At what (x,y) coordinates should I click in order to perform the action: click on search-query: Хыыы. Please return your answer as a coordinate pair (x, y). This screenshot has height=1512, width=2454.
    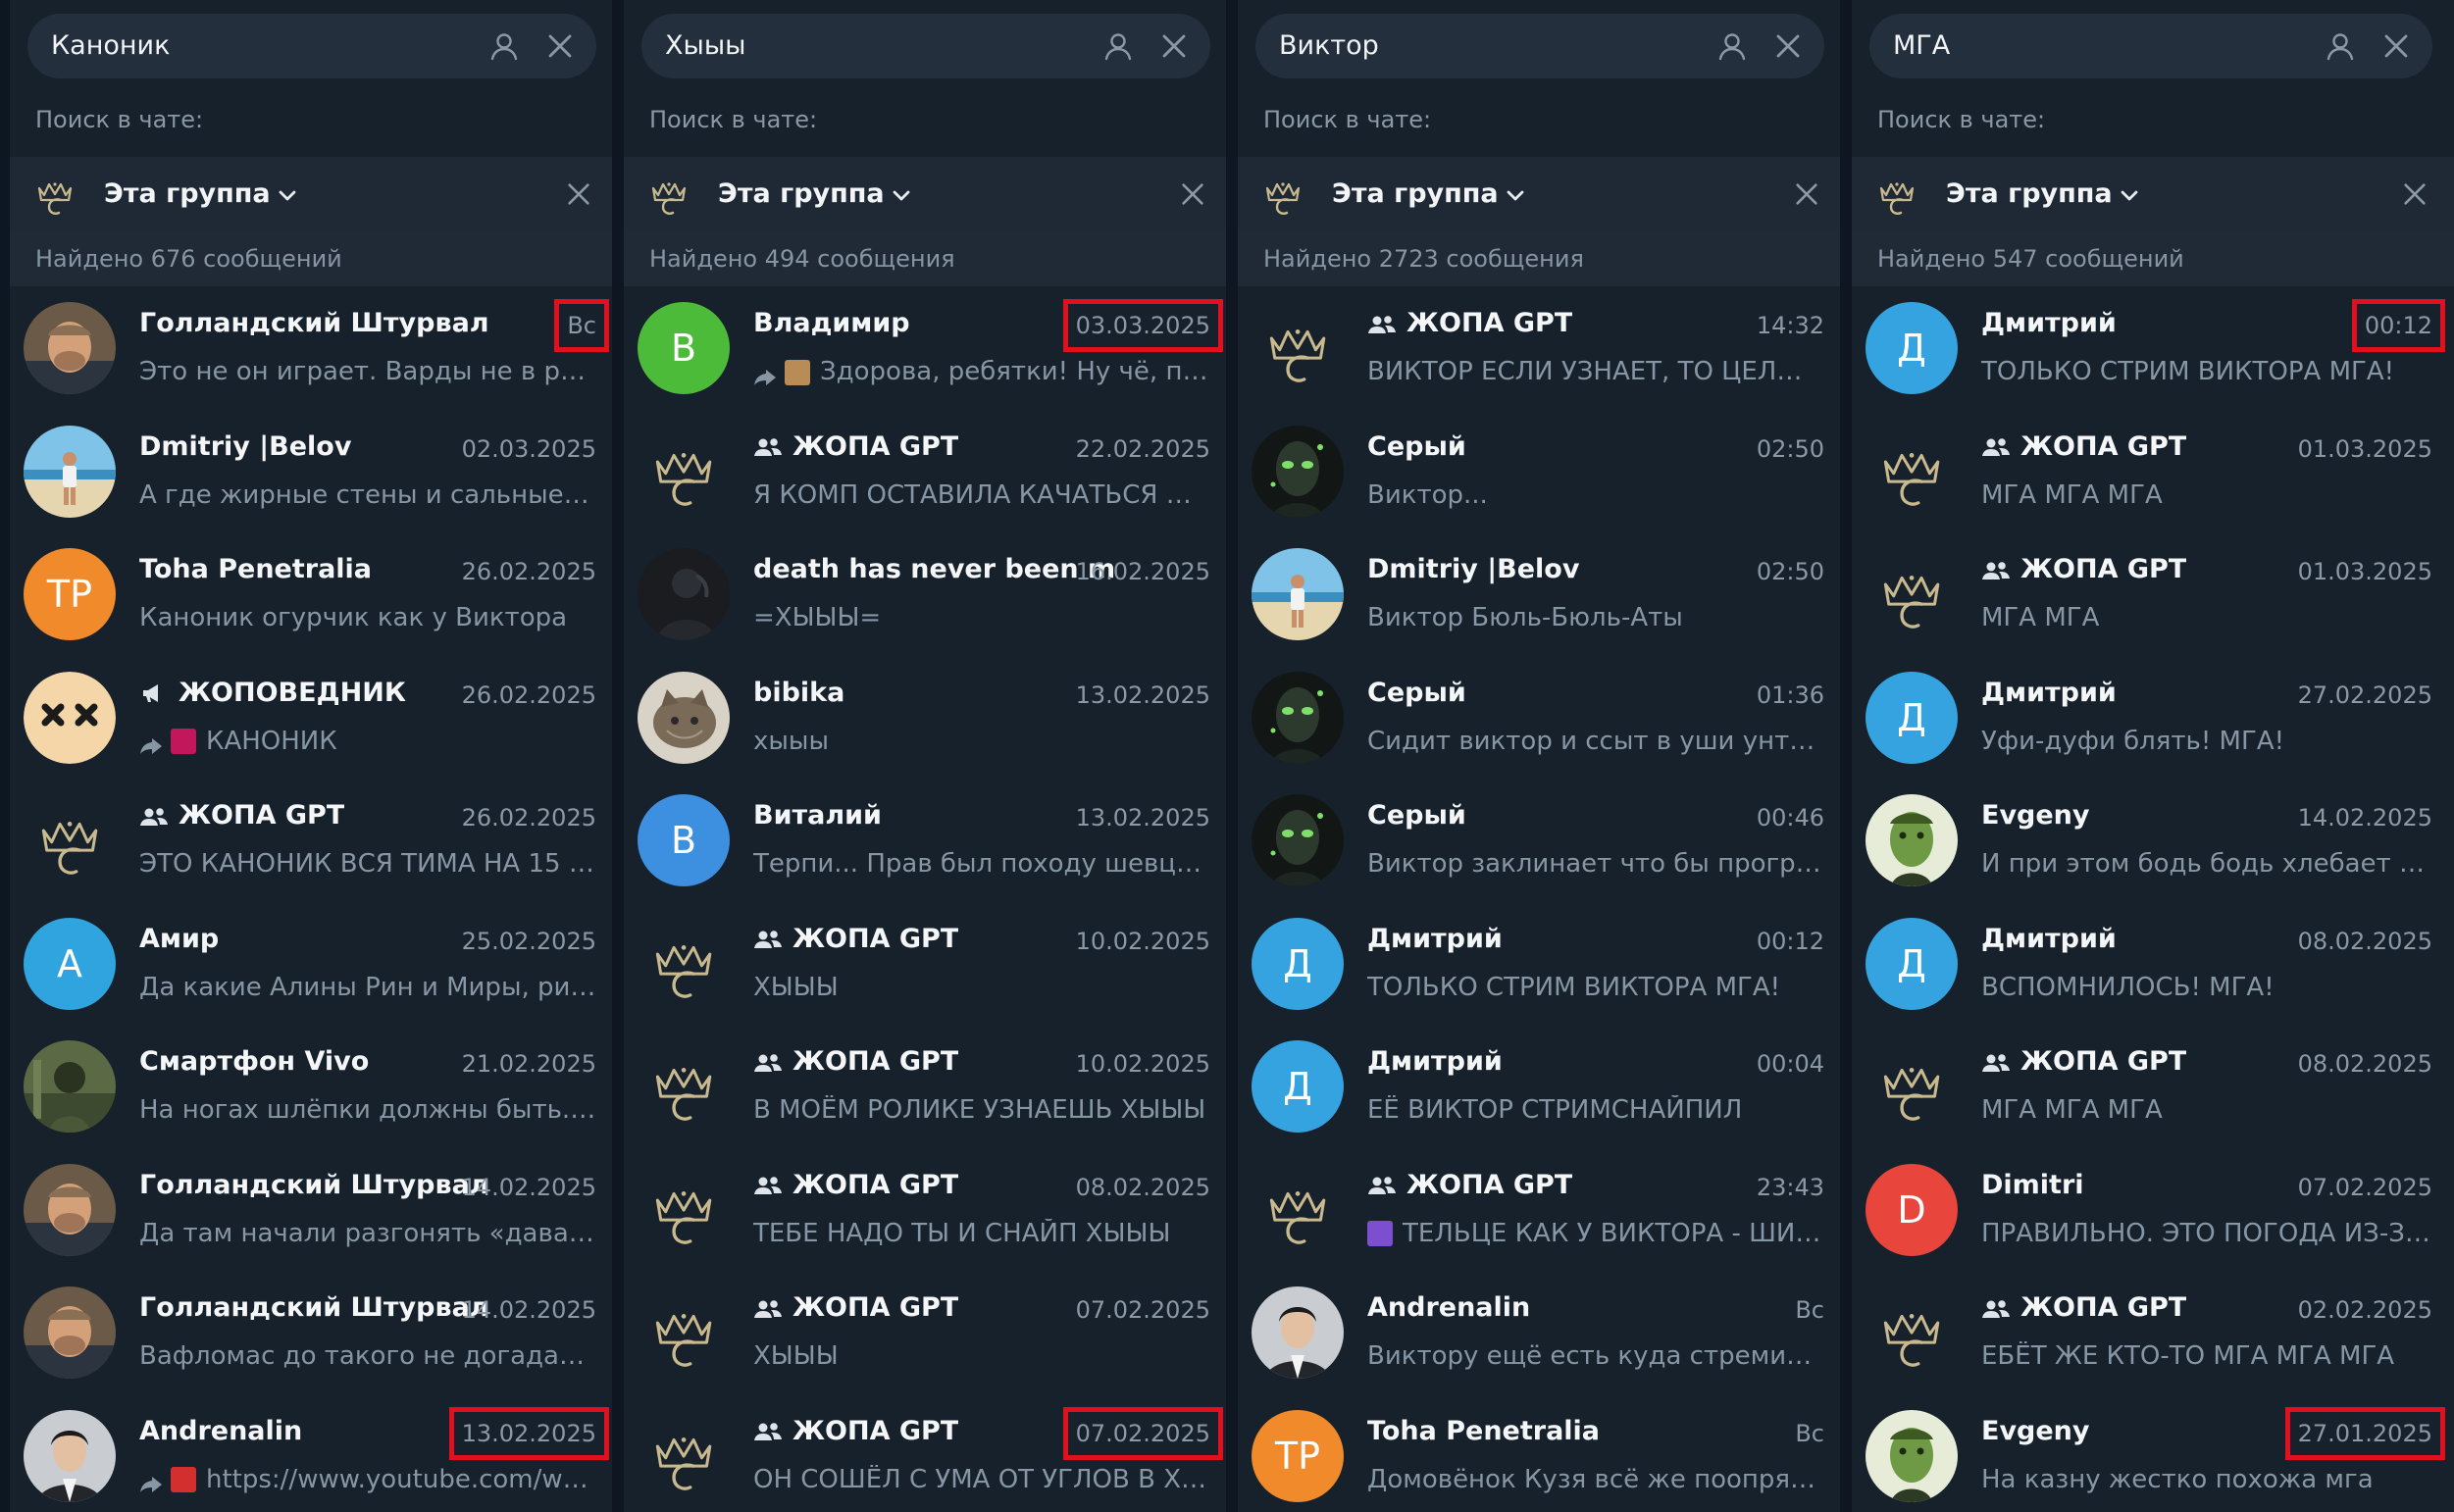
    Looking at the image, I should click on (705, 46).